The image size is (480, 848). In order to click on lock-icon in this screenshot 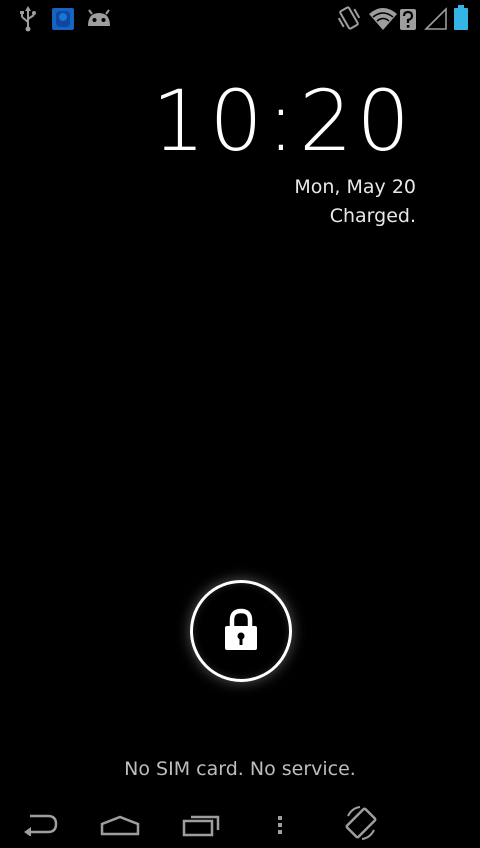, I will do `click(241, 631)`.